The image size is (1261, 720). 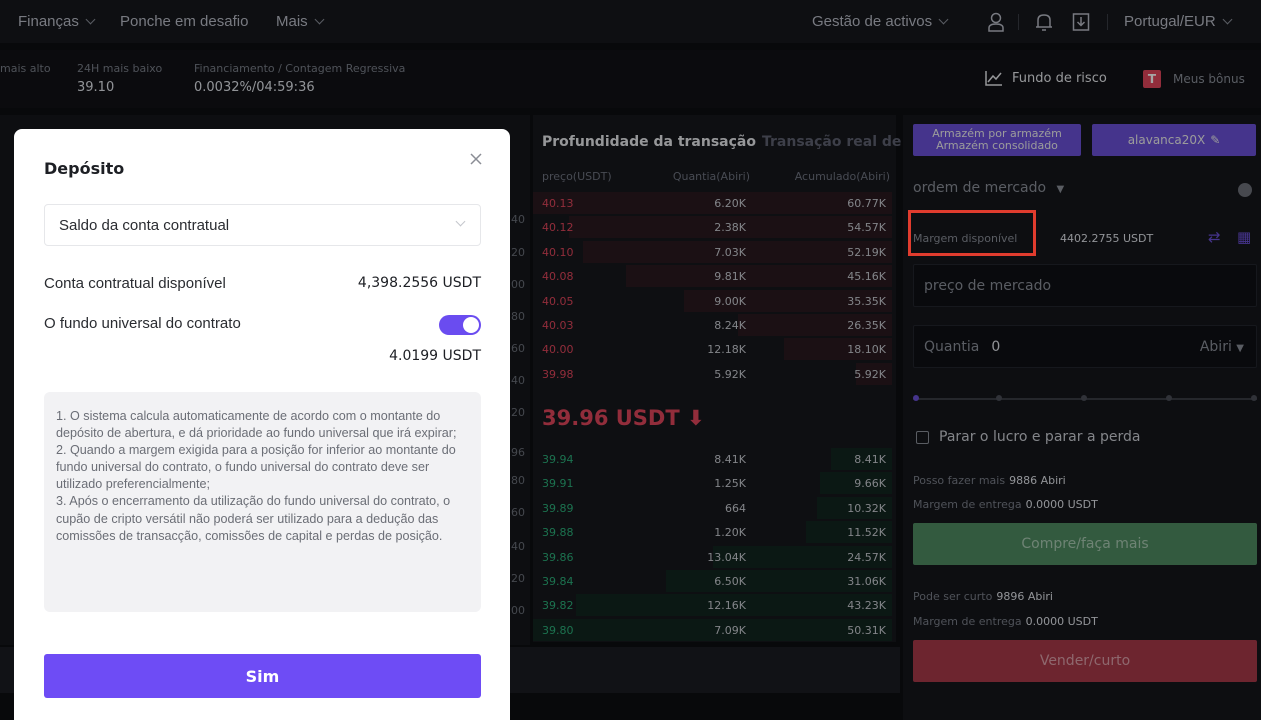 What do you see at coordinates (84, 168) in the screenshot?
I see `modal-title: Depósito` at bounding box center [84, 168].